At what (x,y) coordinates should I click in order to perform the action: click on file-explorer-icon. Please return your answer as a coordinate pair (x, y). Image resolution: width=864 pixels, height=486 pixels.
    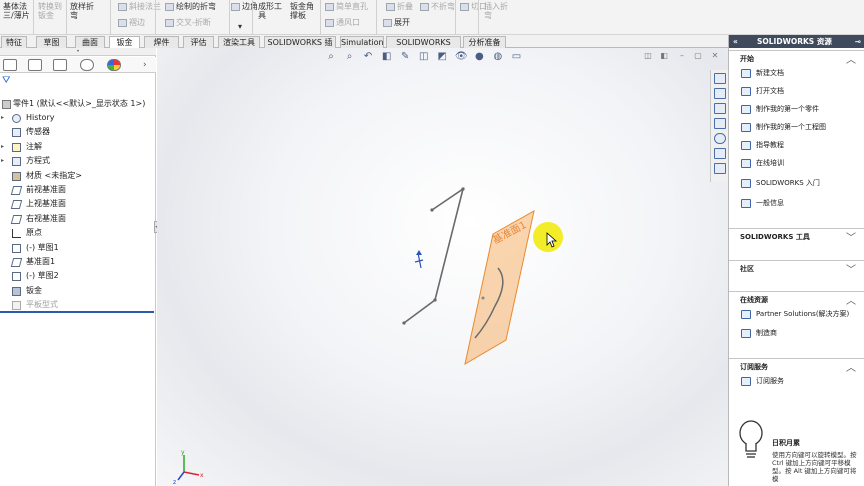
    Looking at the image, I should click on (720, 108).